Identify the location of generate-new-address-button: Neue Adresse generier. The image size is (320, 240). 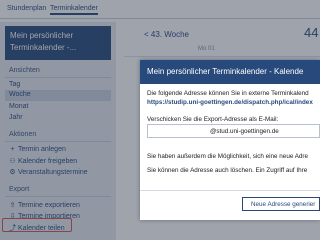
(281, 204).